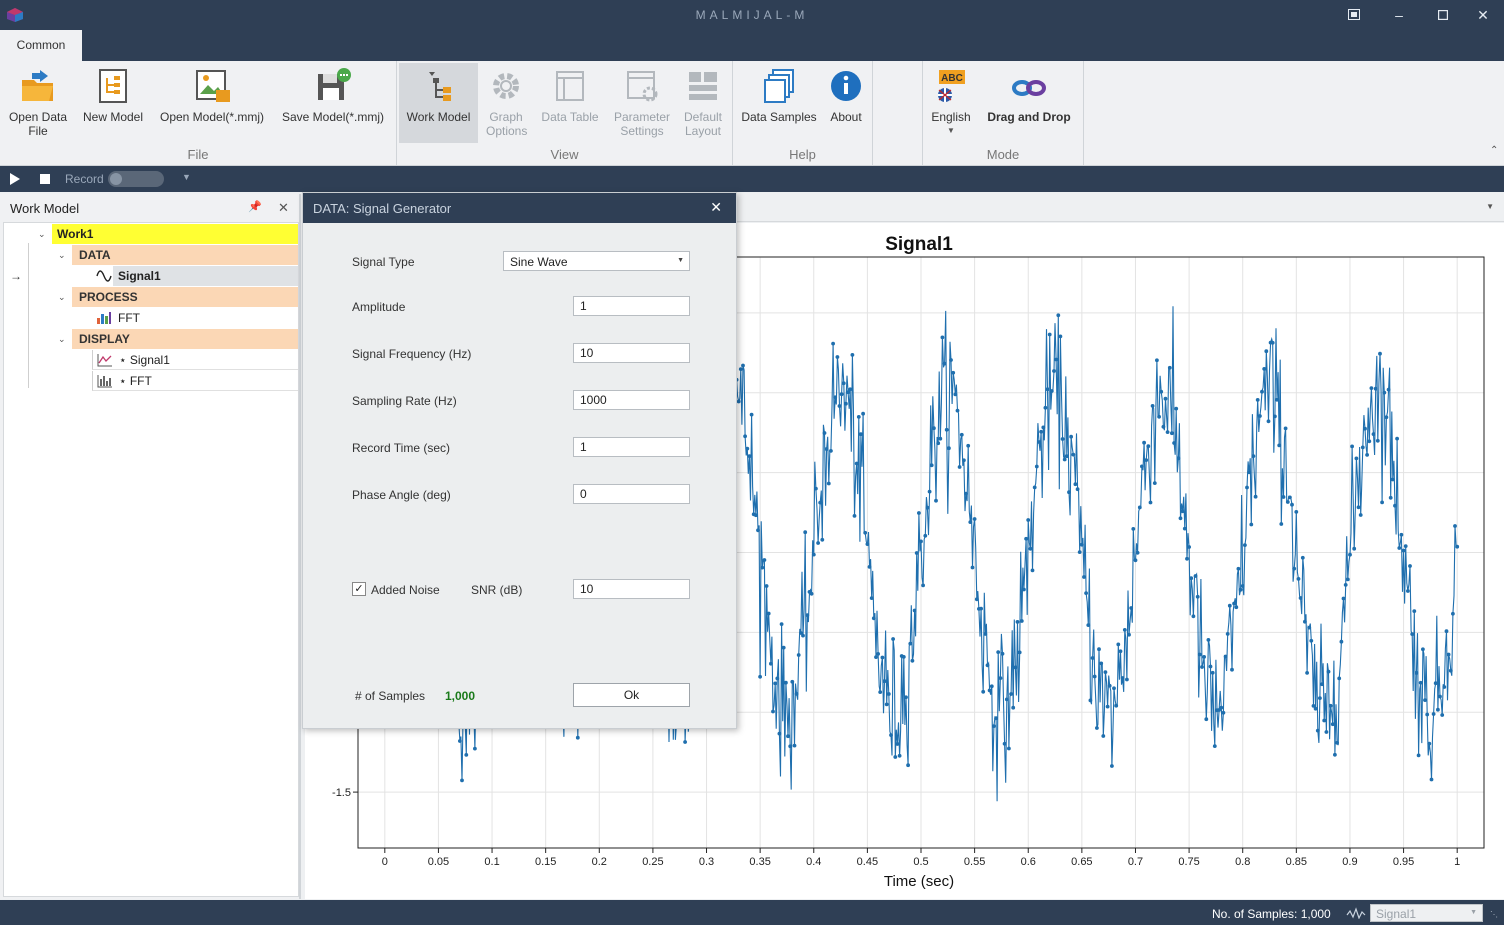  What do you see at coordinates (716, 207) in the screenshot?
I see `close-dialog-icon: ✕` at bounding box center [716, 207].